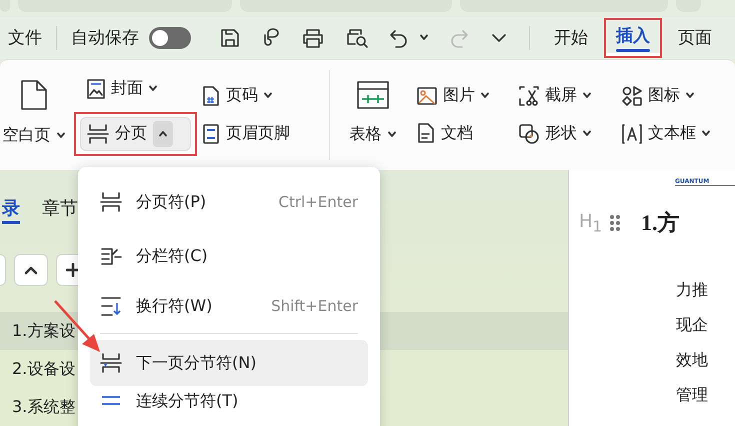 This screenshot has width=735, height=426. What do you see at coordinates (105, 38) in the screenshot?
I see `autosave-label: 自动保存` at bounding box center [105, 38].